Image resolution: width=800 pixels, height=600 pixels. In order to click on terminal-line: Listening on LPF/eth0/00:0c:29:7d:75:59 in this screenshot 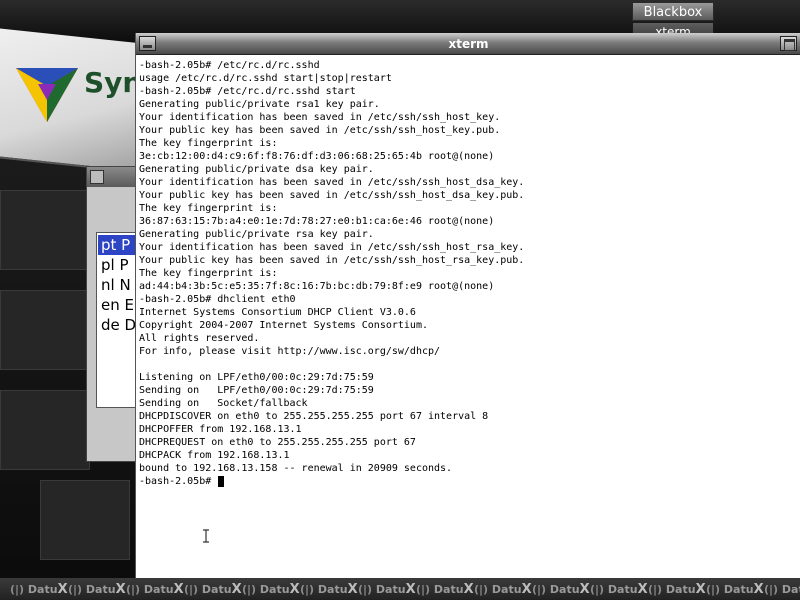, I will do `click(256, 377)`.